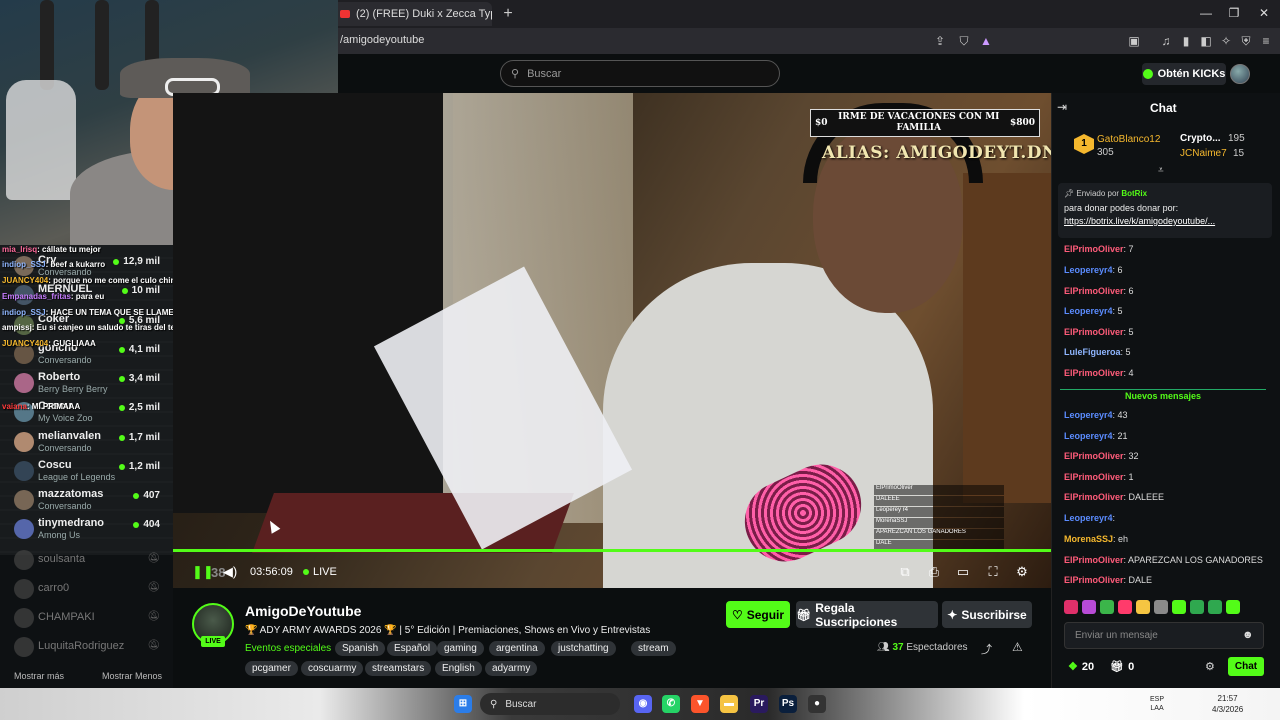 The image size is (1280, 720). I want to click on report-icon: ⚠, so click(1017, 647).